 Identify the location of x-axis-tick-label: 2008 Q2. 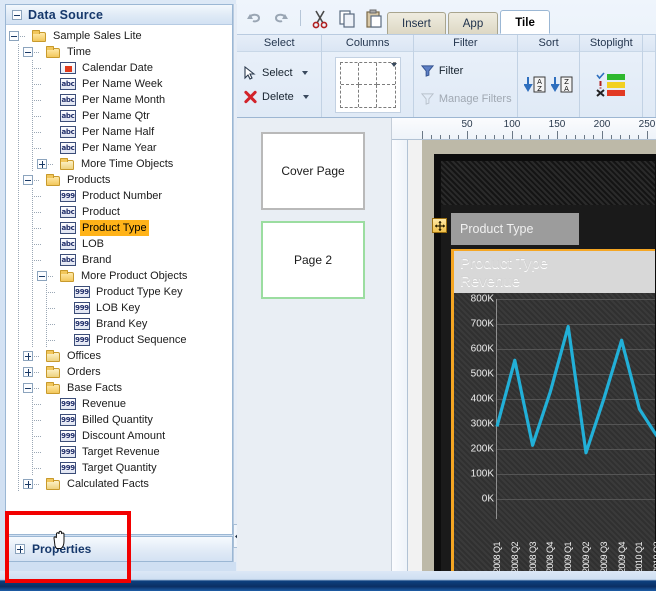
(514, 556).